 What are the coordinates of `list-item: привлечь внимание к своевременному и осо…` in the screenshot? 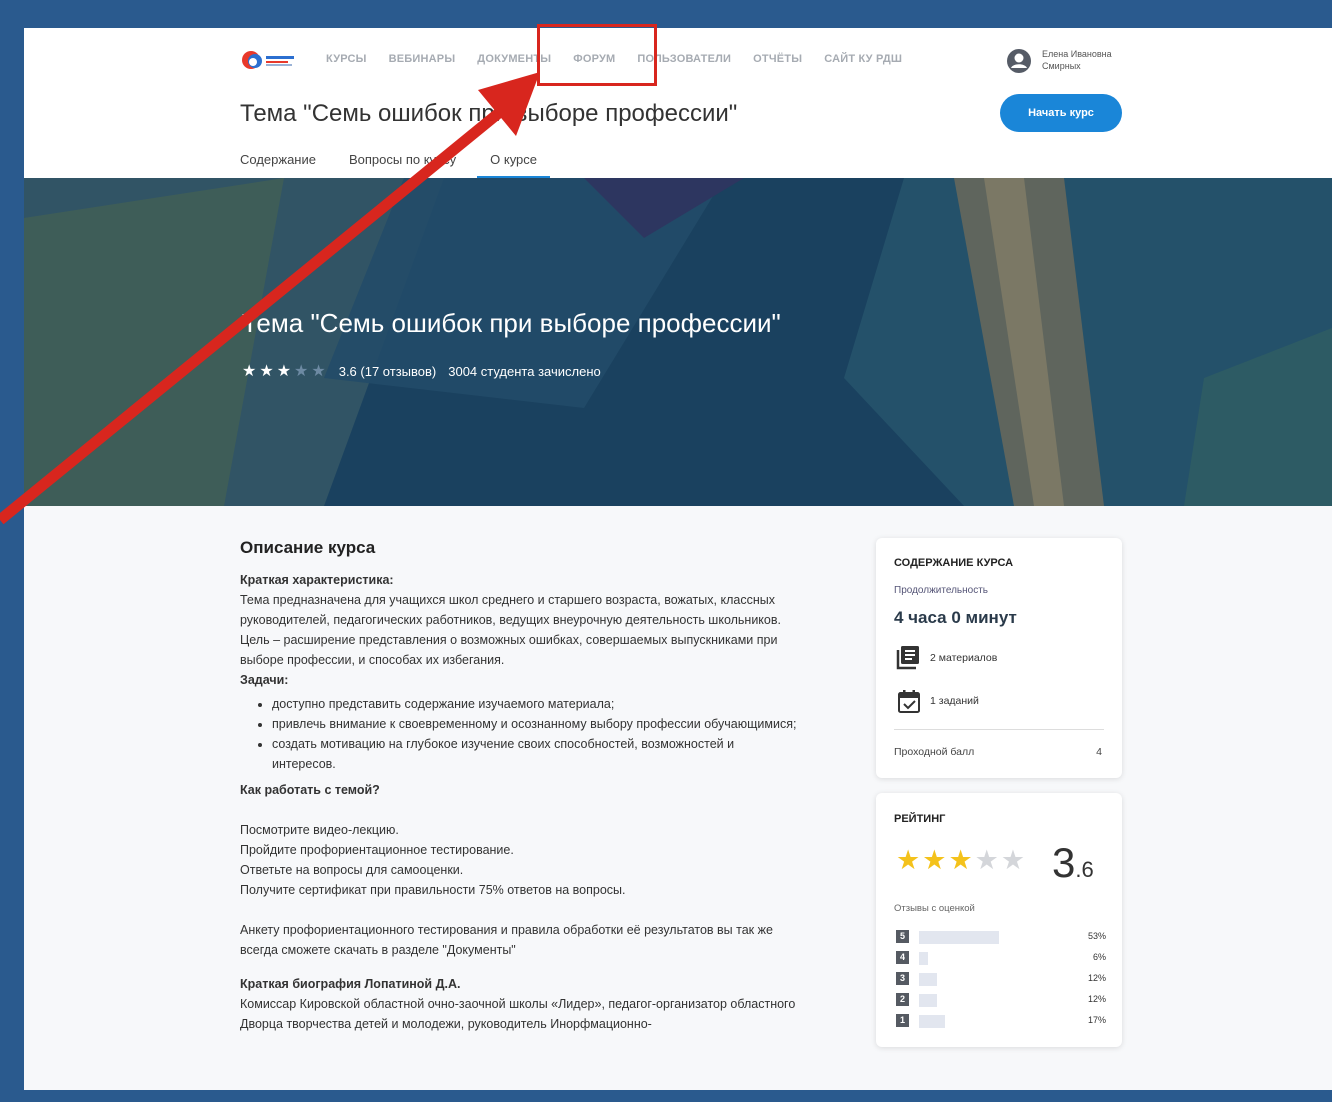 It's located at (536, 724).